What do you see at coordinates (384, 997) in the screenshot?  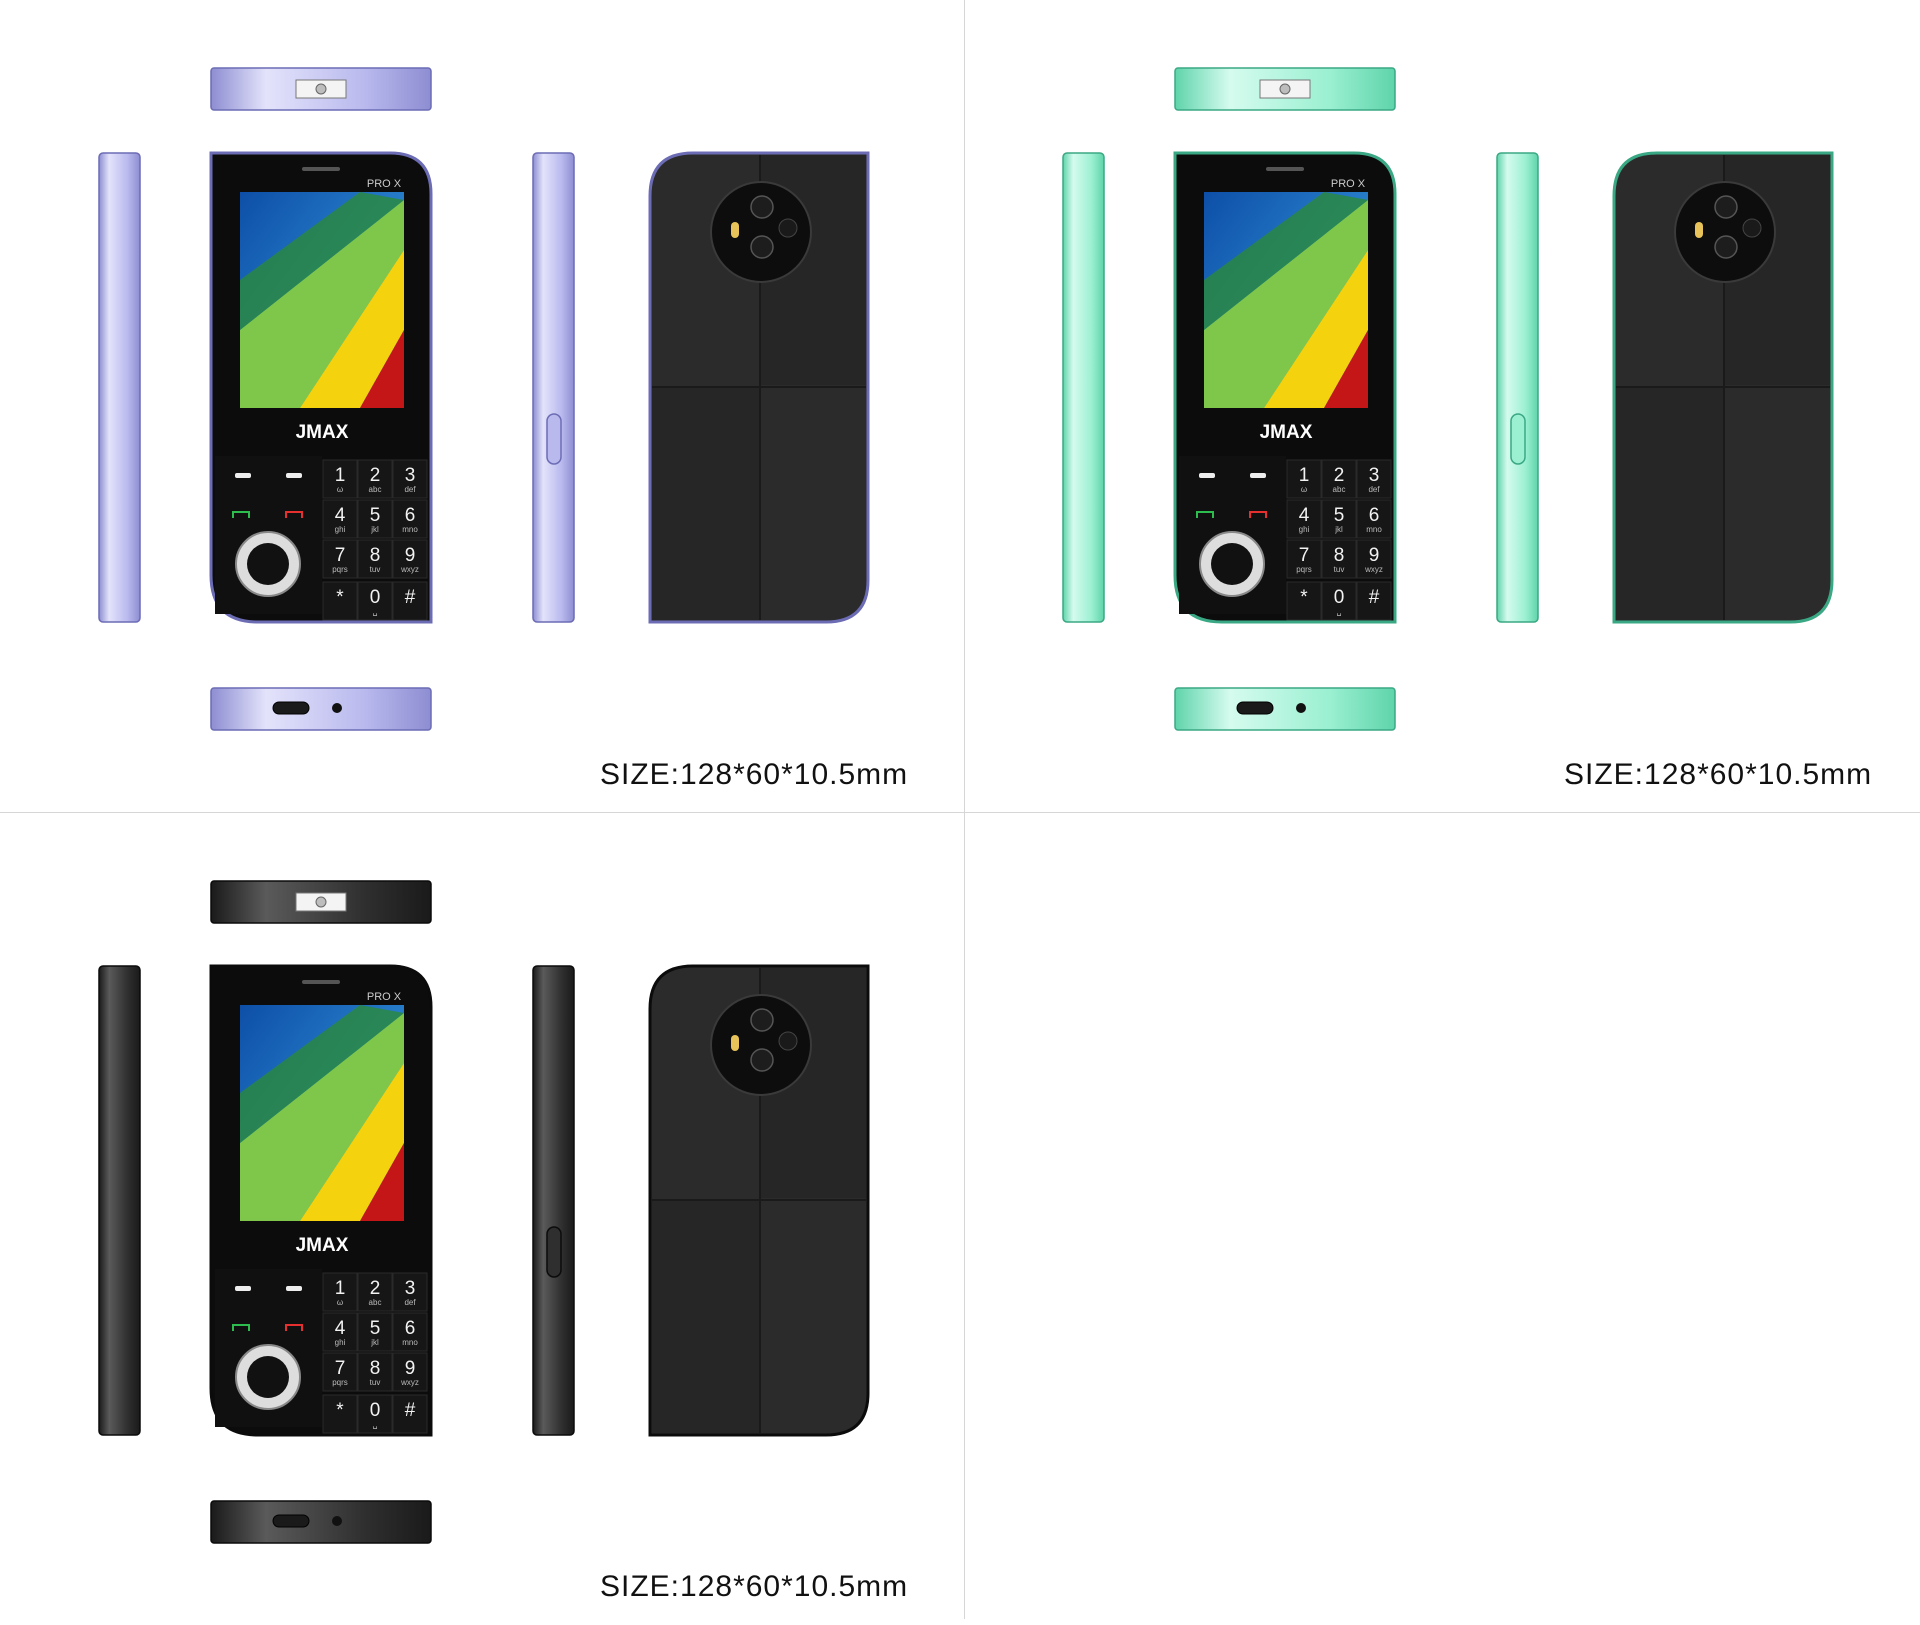 I see `model-label: PRO X` at bounding box center [384, 997].